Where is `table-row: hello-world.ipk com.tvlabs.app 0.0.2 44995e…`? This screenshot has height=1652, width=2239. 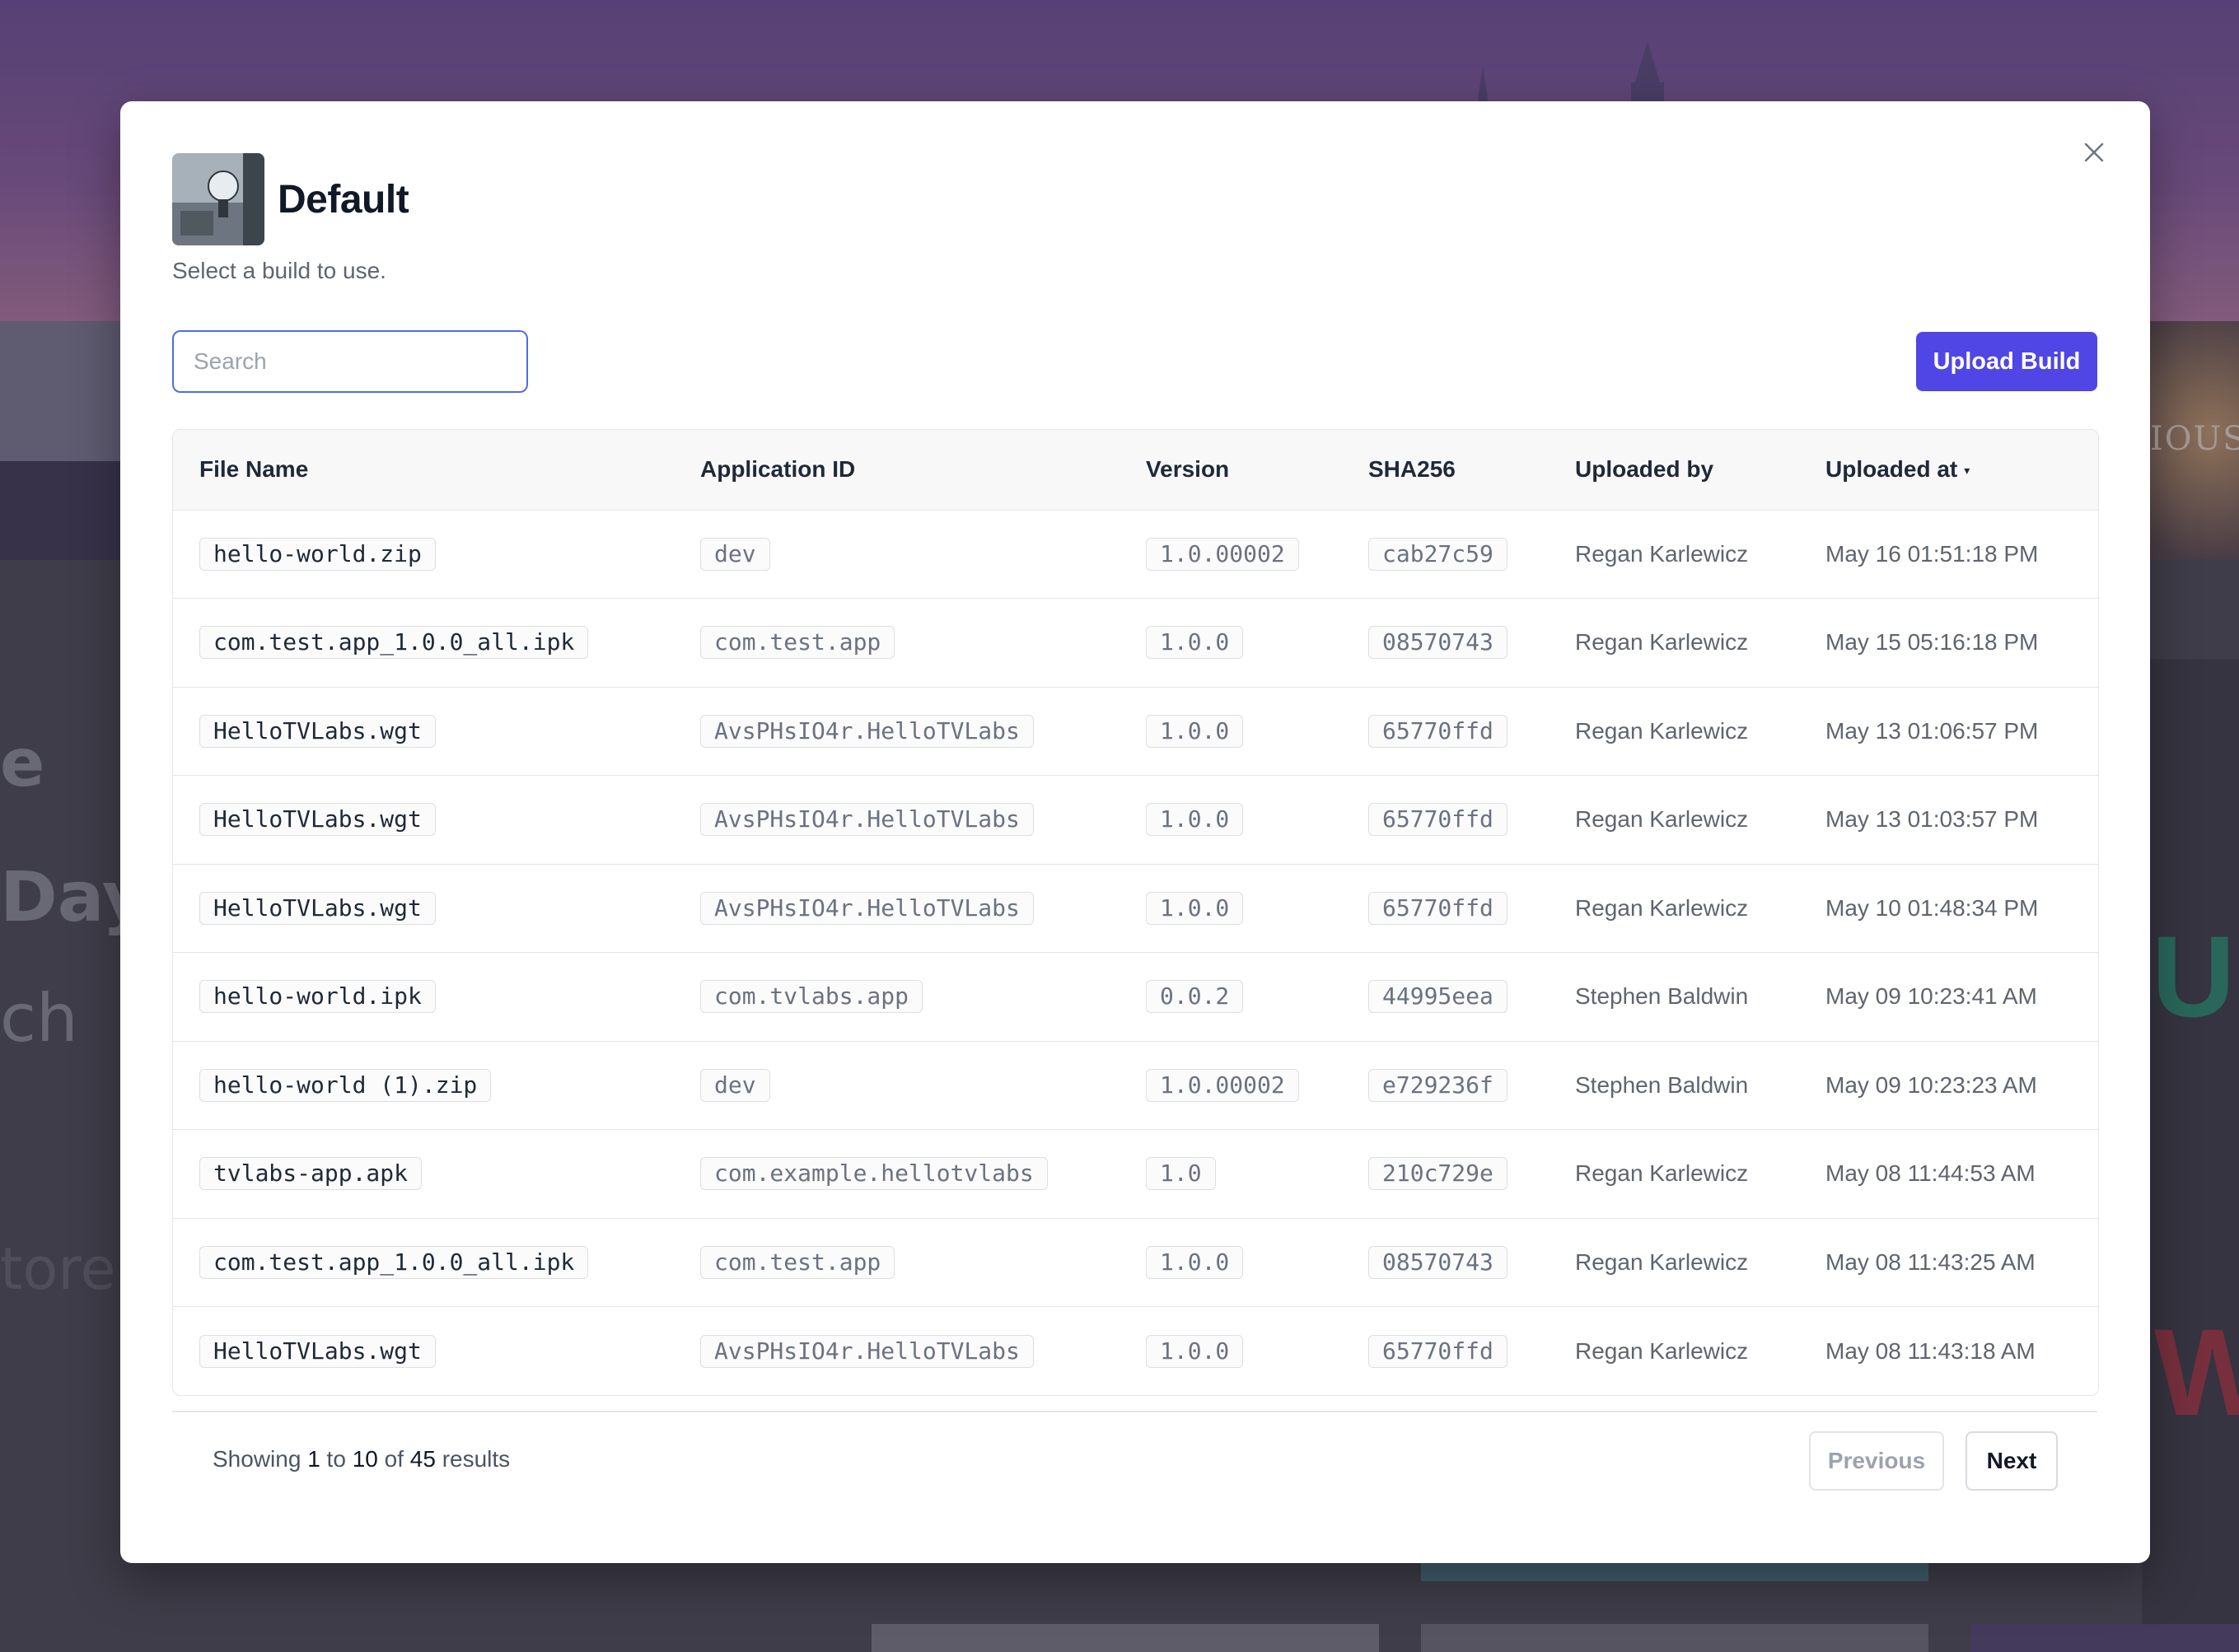
table-row: hello-world.ipk com.tvlabs.app 0.0.2 44995e… is located at coordinates (1135, 997).